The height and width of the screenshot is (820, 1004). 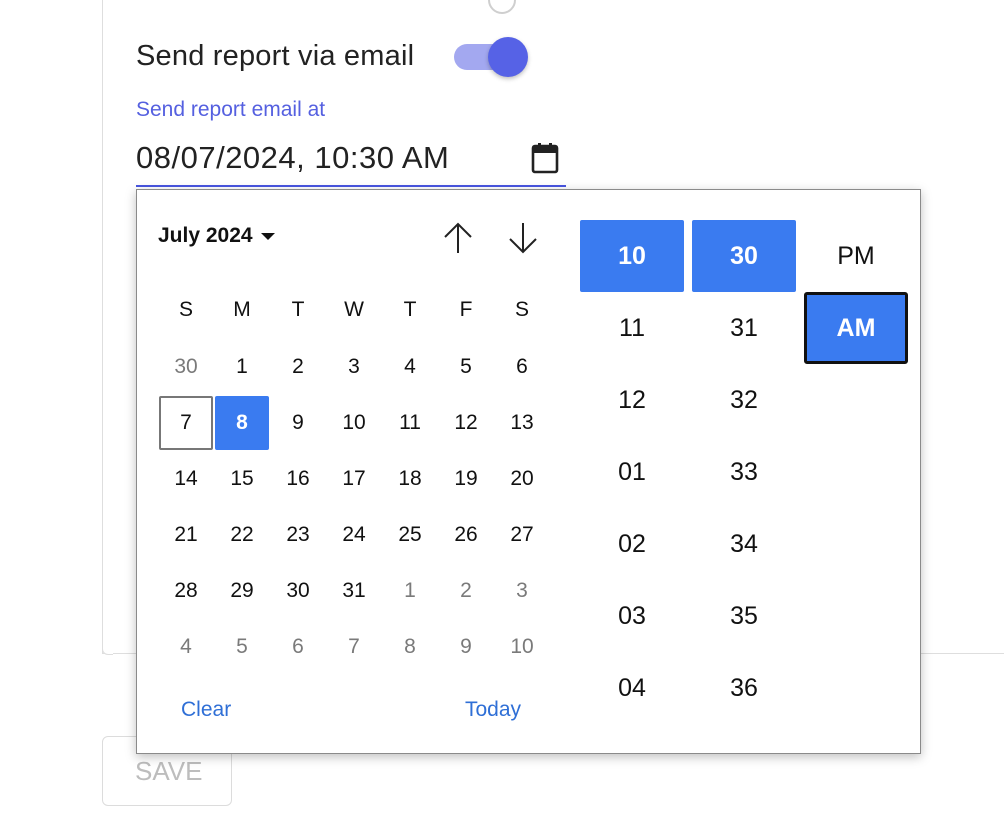 I want to click on minute-option: 30, so click(x=744, y=256).